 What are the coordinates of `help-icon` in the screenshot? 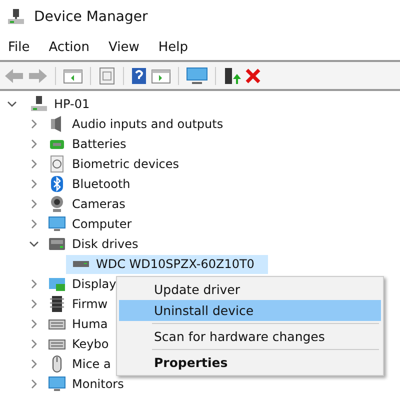 It's located at (139, 75).